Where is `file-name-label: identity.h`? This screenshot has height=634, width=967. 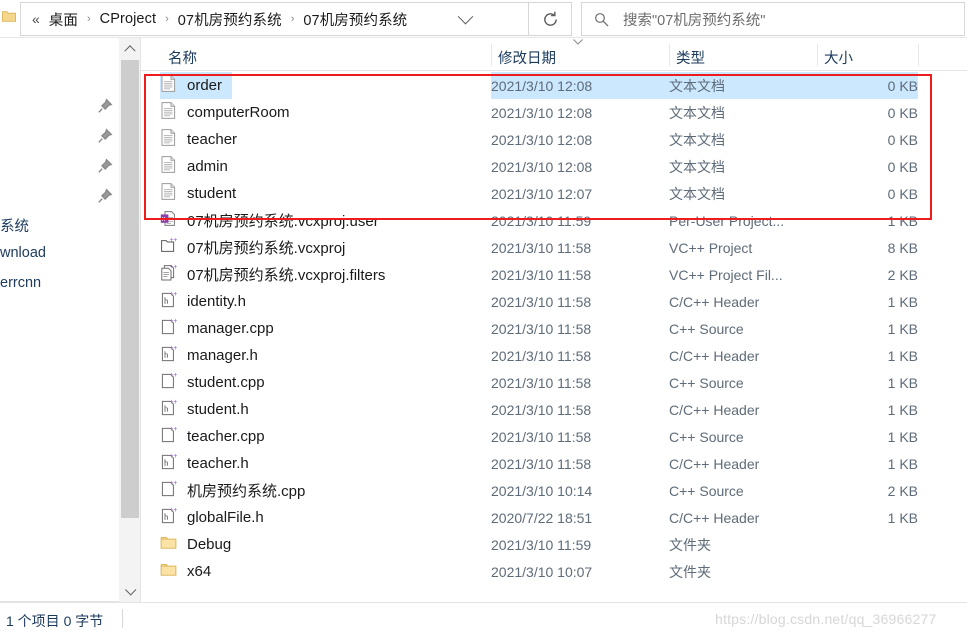 file-name-label: identity.h is located at coordinates (216, 301).